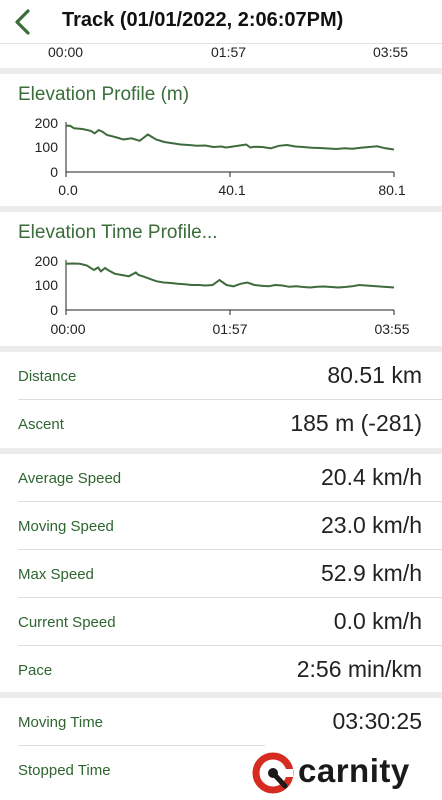 Image resolution: width=442 pixels, height=800 pixels. What do you see at coordinates (221, 670) in the screenshot?
I see `stat-row-pace: Pace 2:56 min/km` at bounding box center [221, 670].